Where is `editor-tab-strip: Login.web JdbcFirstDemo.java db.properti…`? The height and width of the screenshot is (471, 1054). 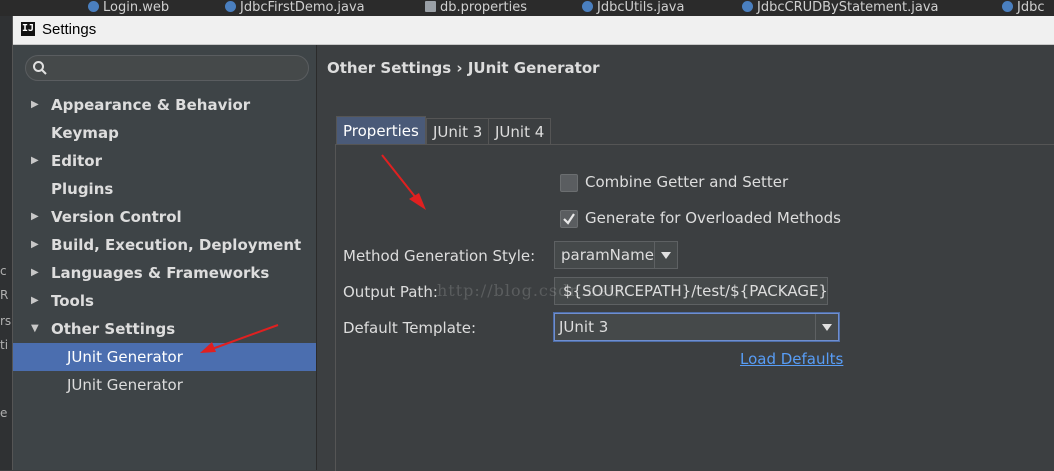 editor-tab-strip: Login.web JdbcFirstDemo.java db.properti… is located at coordinates (527, 8).